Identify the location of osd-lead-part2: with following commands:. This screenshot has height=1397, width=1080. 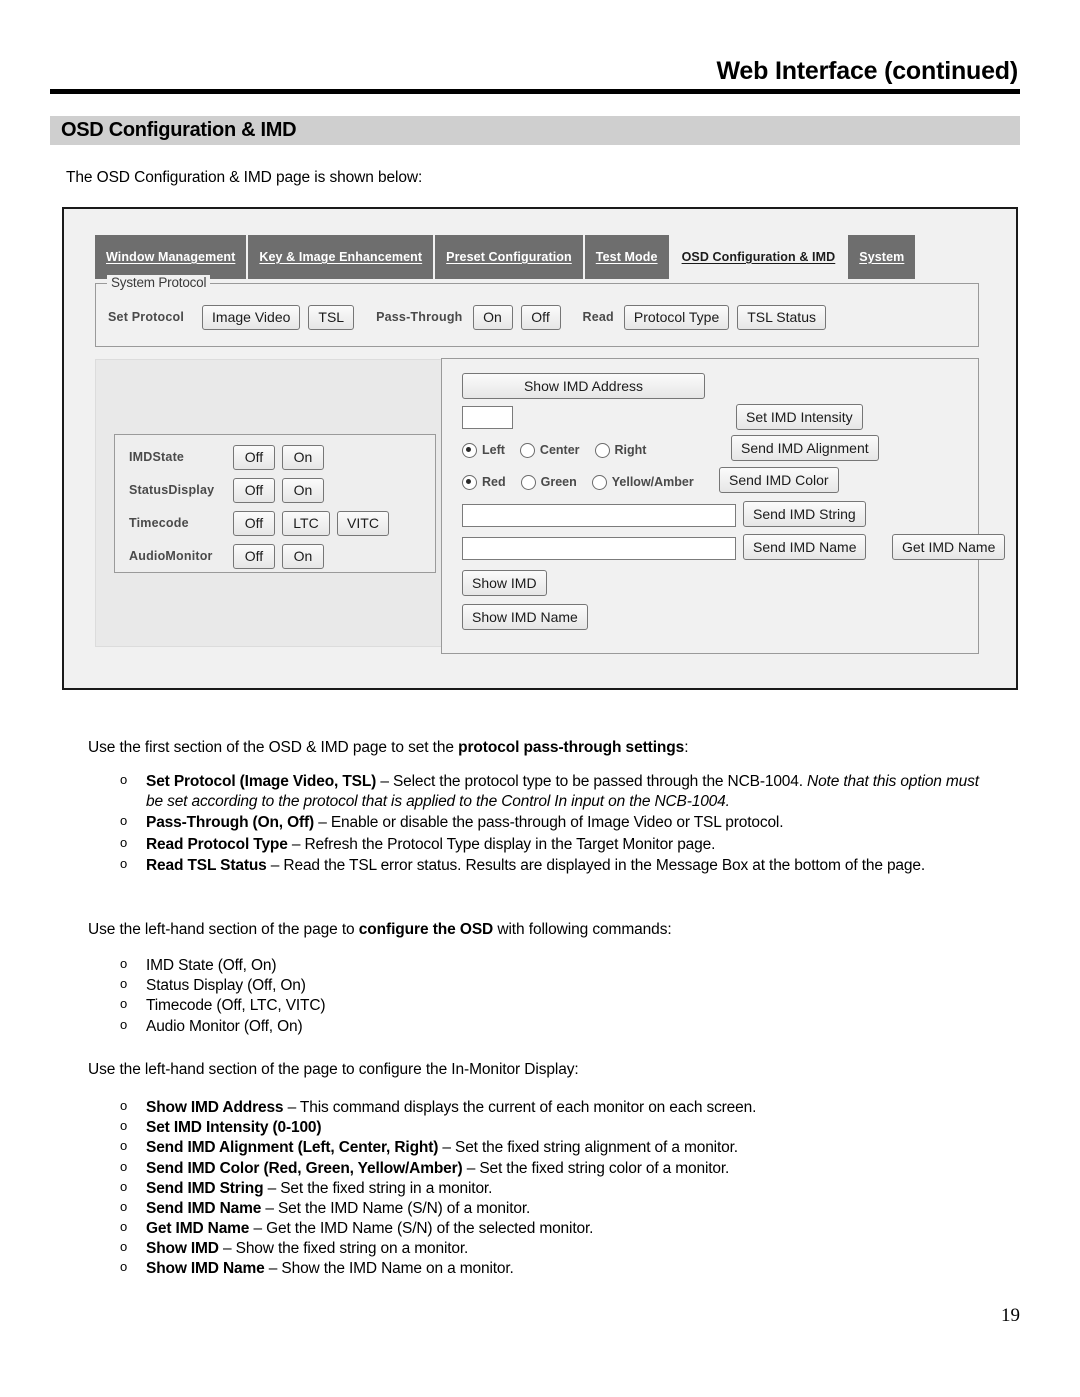
(582, 929).